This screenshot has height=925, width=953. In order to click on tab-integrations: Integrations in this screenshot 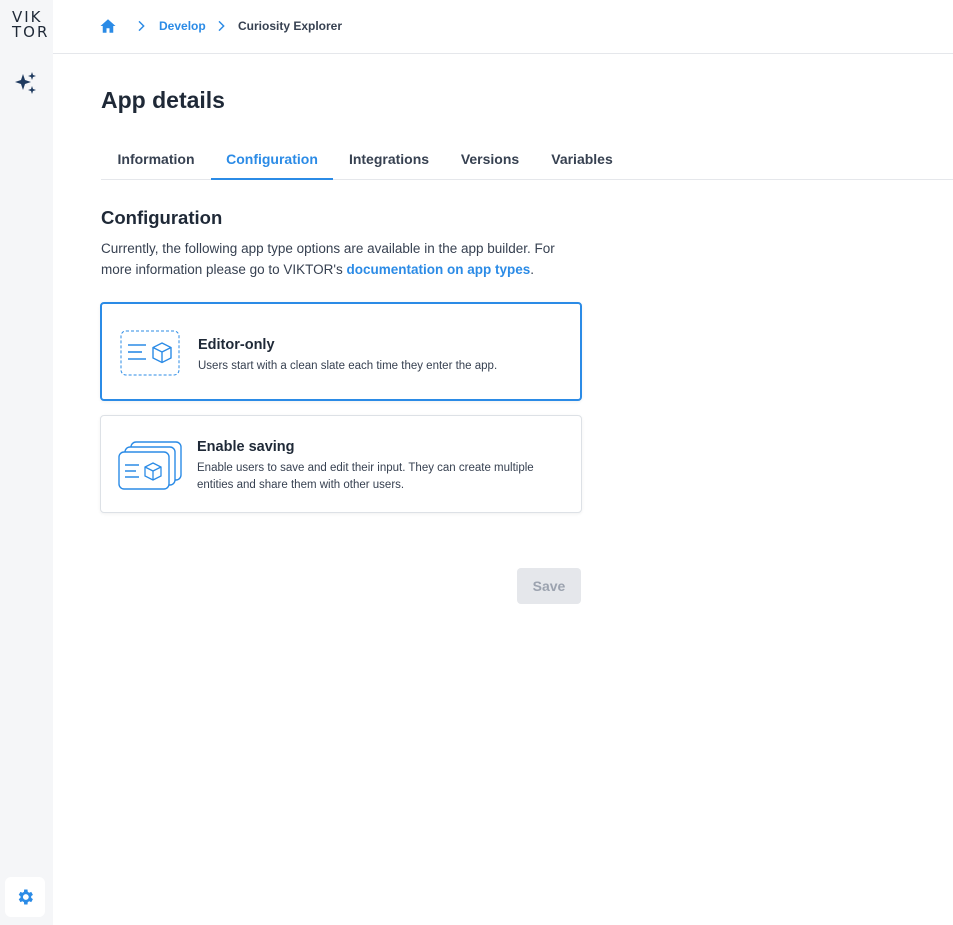, I will do `click(389, 160)`.